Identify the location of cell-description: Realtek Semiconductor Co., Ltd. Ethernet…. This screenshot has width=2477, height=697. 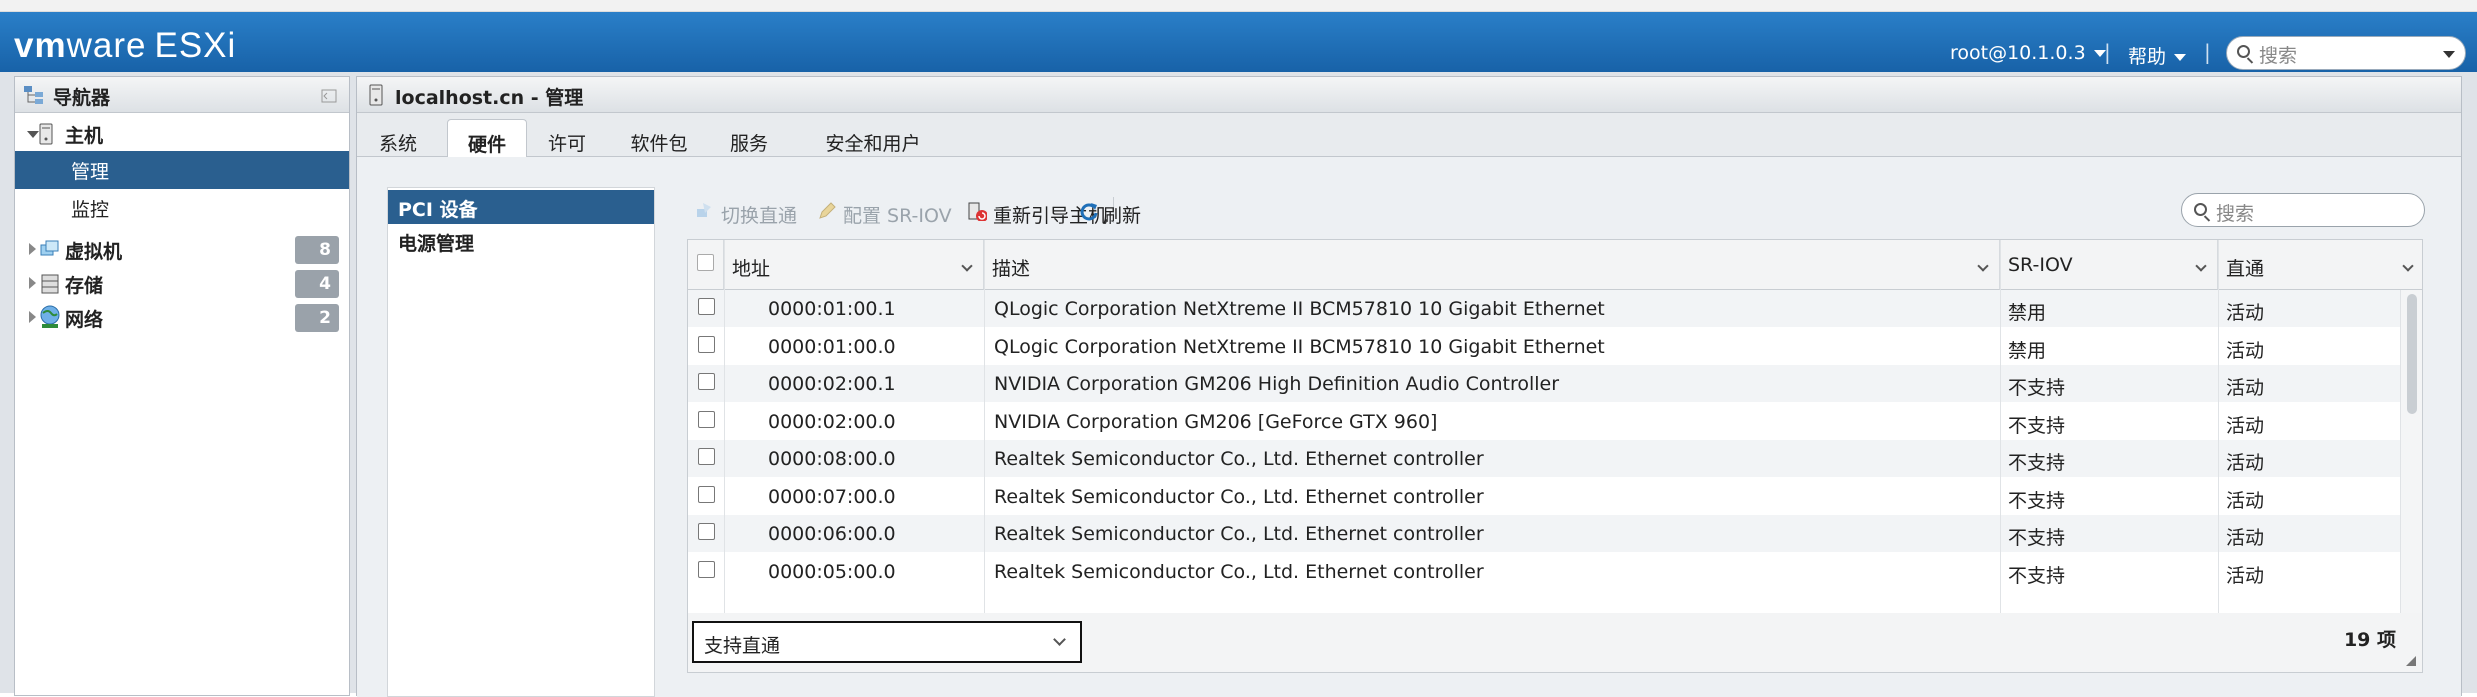
(1239, 571).